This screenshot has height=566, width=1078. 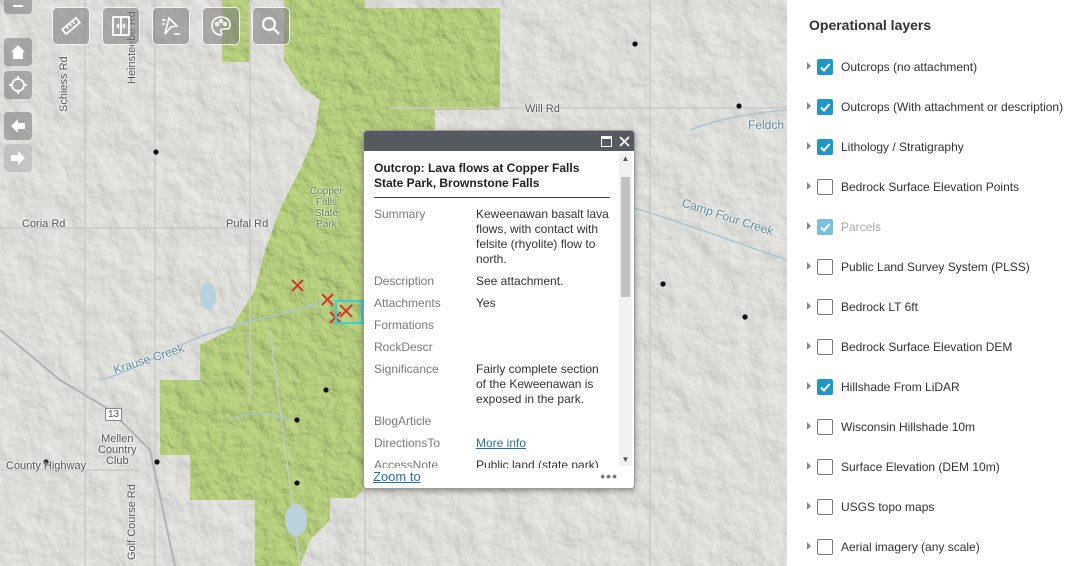 What do you see at coordinates (18, 126) in the screenshot?
I see `previous-extent-button` at bounding box center [18, 126].